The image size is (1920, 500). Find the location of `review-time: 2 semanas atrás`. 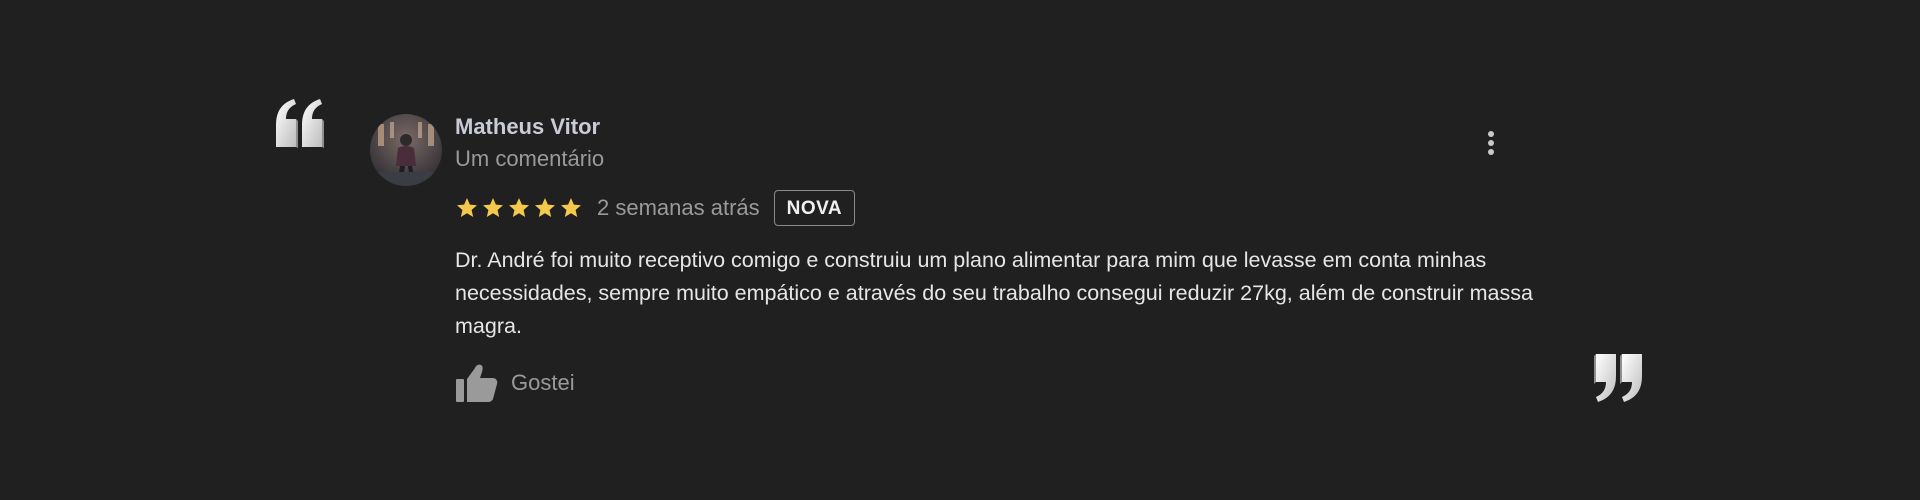

review-time: 2 semanas atrás is located at coordinates (678, 207).